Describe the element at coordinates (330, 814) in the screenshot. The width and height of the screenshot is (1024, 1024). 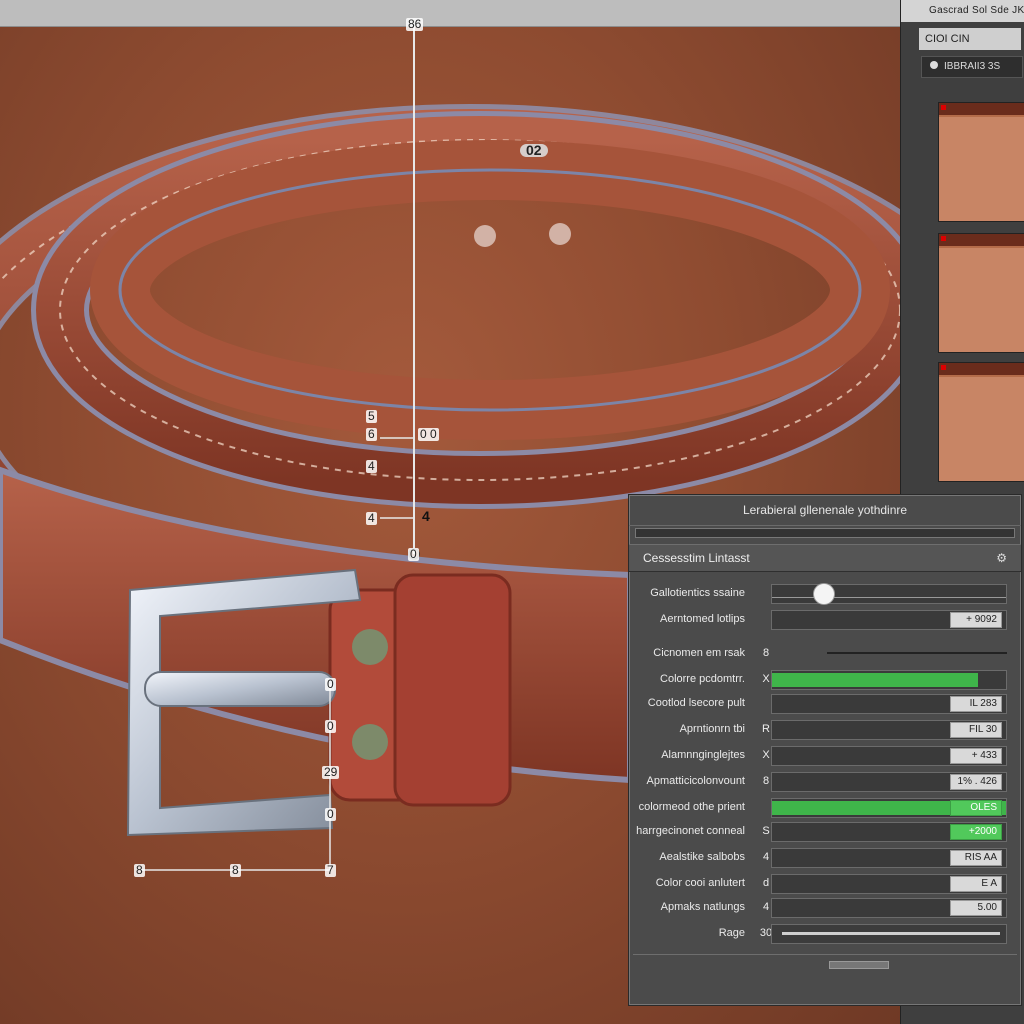
I see `dim-label-buckle-4: 0` at that location.